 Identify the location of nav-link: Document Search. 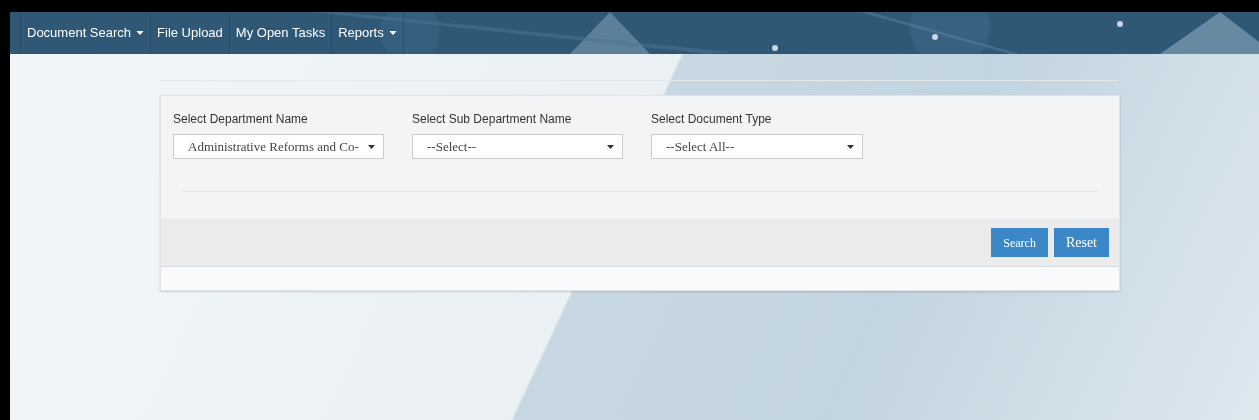
(85, 33).